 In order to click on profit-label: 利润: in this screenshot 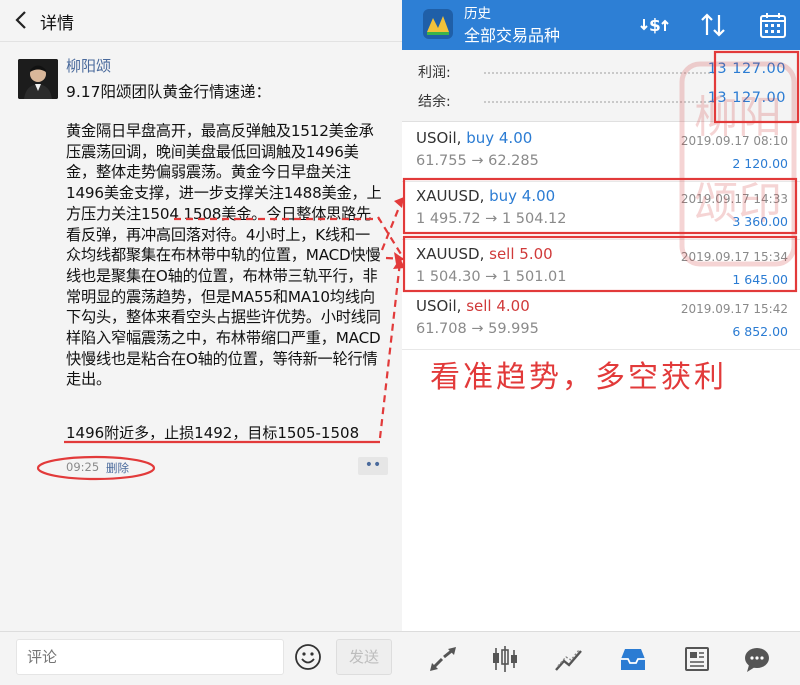, I will do `click(434, 73)`.